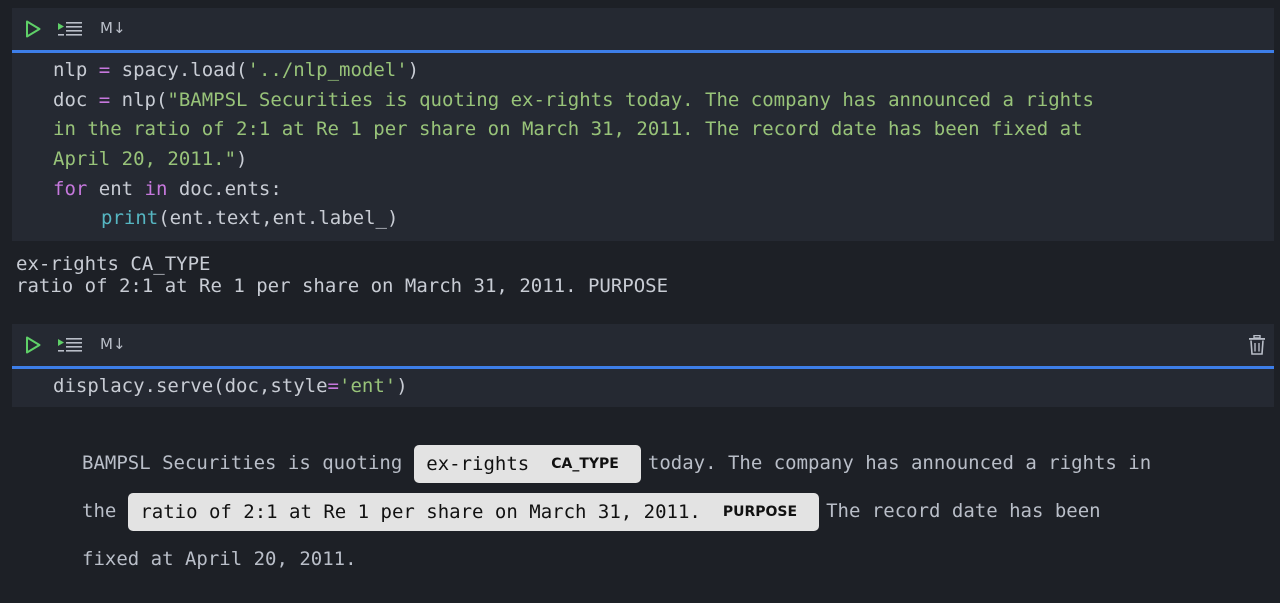 The height and width of the screenshot is (603, 1280). Describe the element at coordinates (643, 29) in the screenshot. I see `cell1-toolbar: M↓` at that location.